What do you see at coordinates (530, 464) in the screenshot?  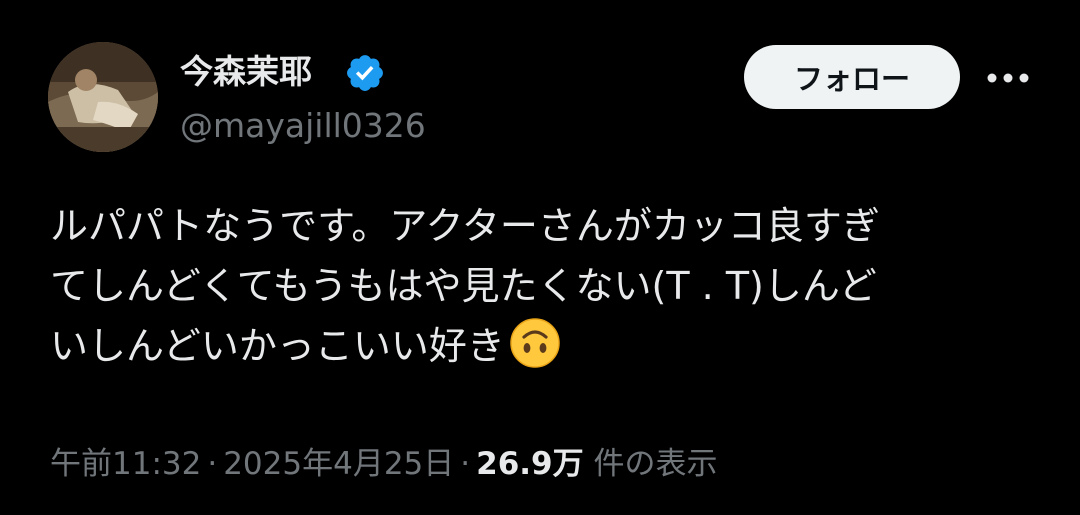 I see `views-count: 26.9万` at bounding box center [530, 464].